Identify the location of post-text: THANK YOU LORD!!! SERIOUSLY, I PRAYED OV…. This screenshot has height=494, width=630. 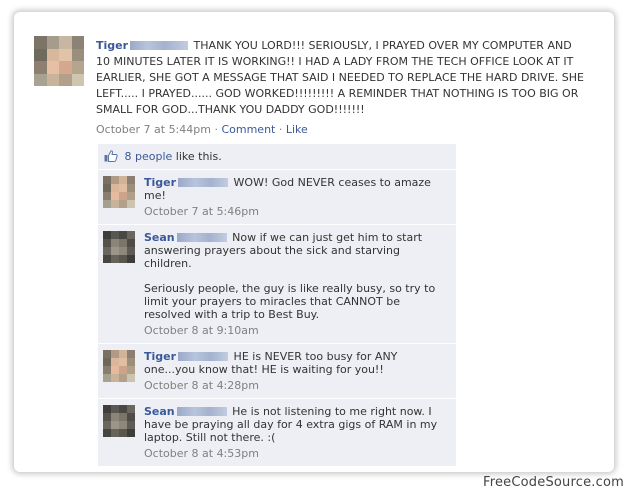
(340, 77).